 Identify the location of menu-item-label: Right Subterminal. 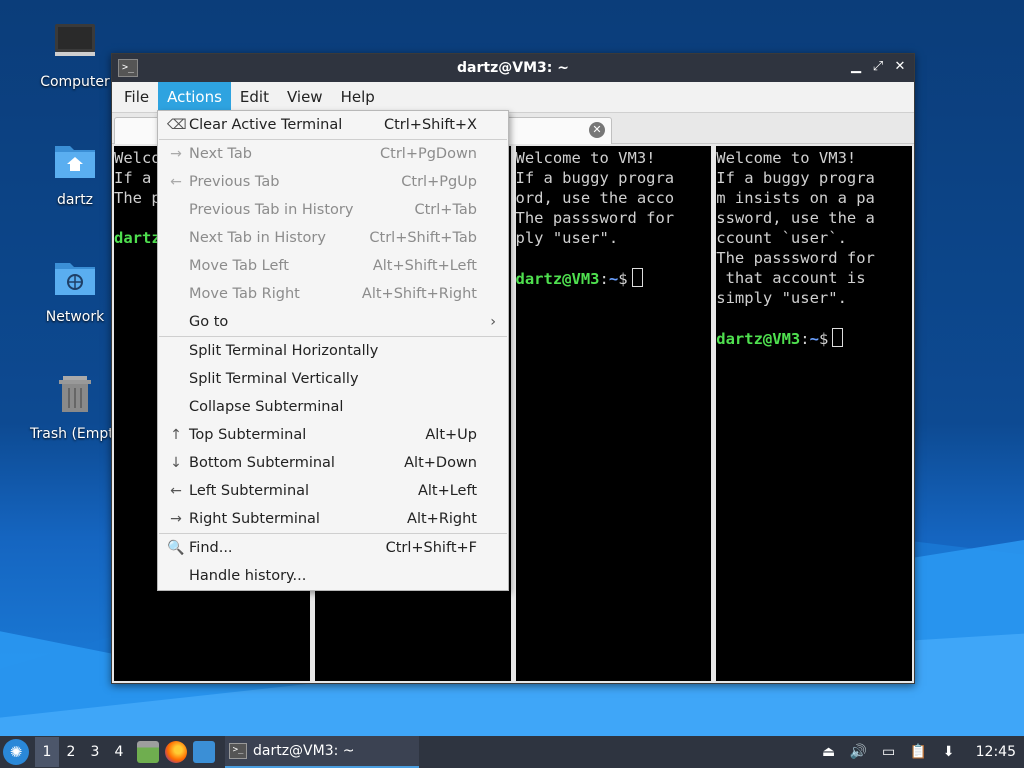
(254, 519).